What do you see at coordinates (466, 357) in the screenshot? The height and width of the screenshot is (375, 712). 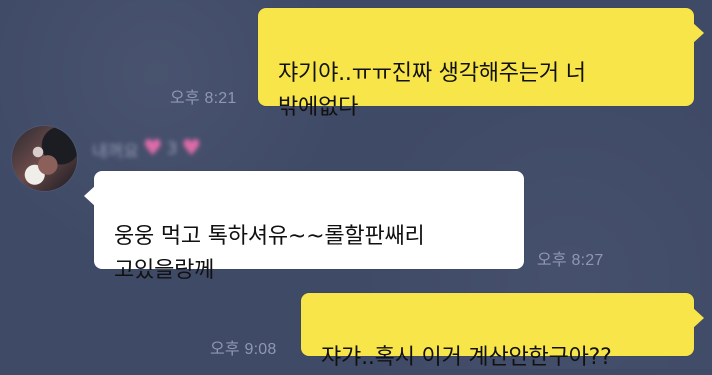 I see `message-text: 쟈갸..혹시 이거 계산안한구아??` at bounding box center [466, 357].